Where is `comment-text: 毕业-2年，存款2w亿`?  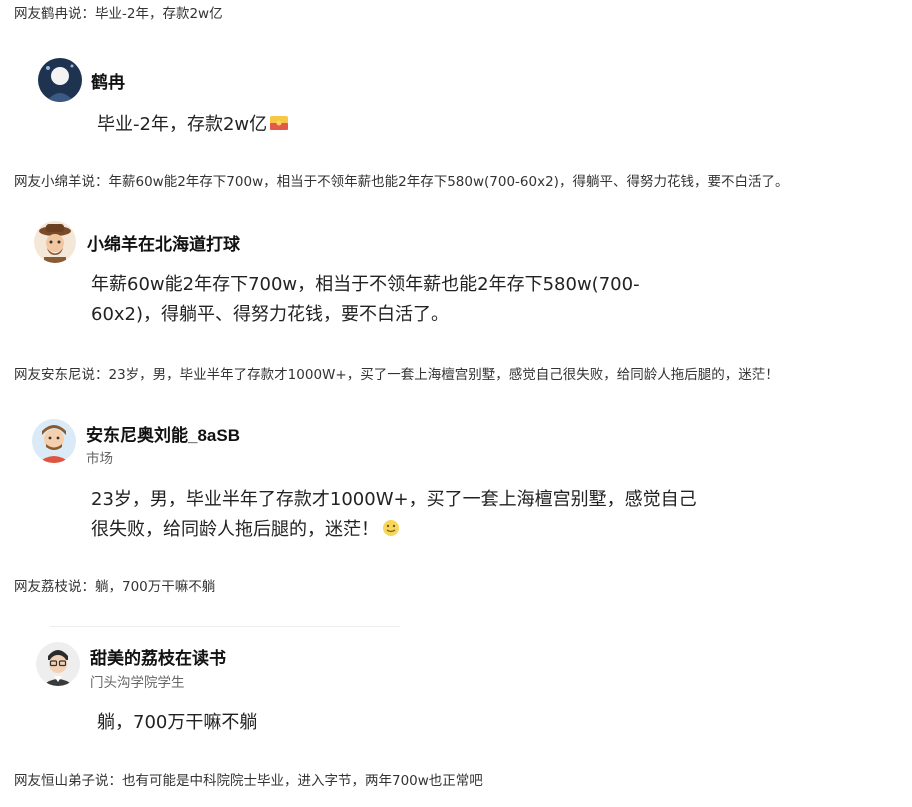 comment-text: 毕业-2年，存款2w亿 is located at coordinates (397, 126).